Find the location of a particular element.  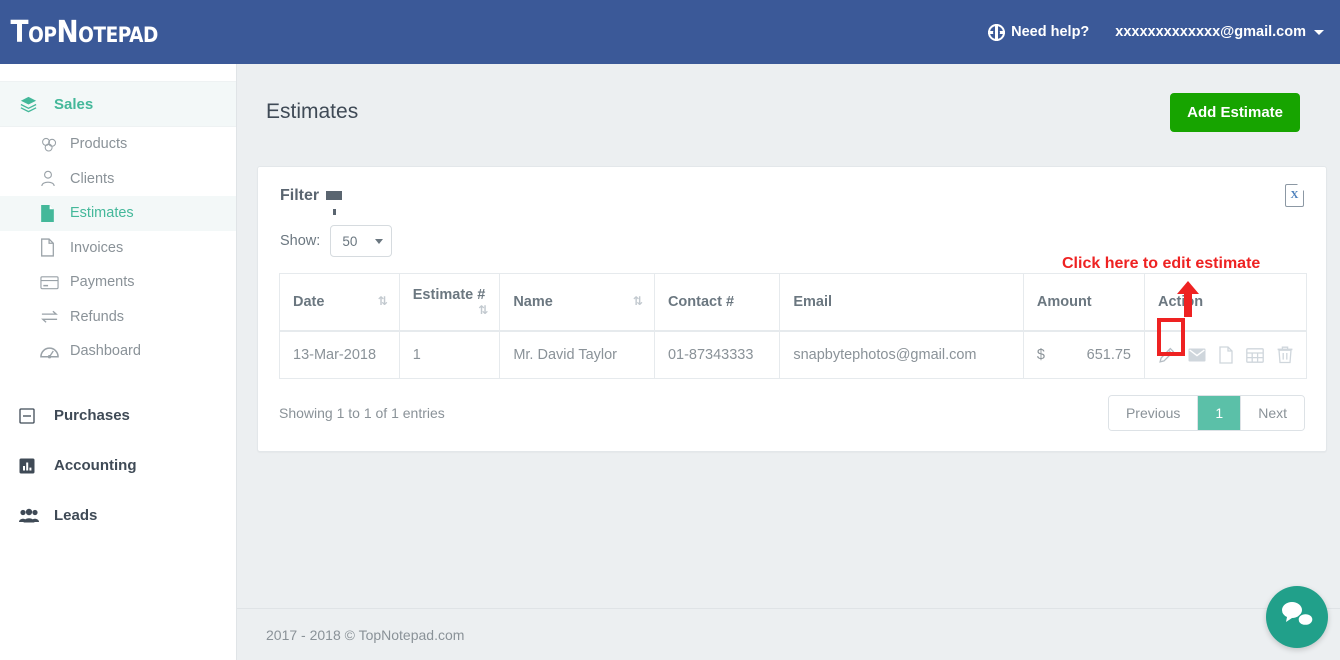

sidebar-item-label: Clients is located at coordinates (92, 178).